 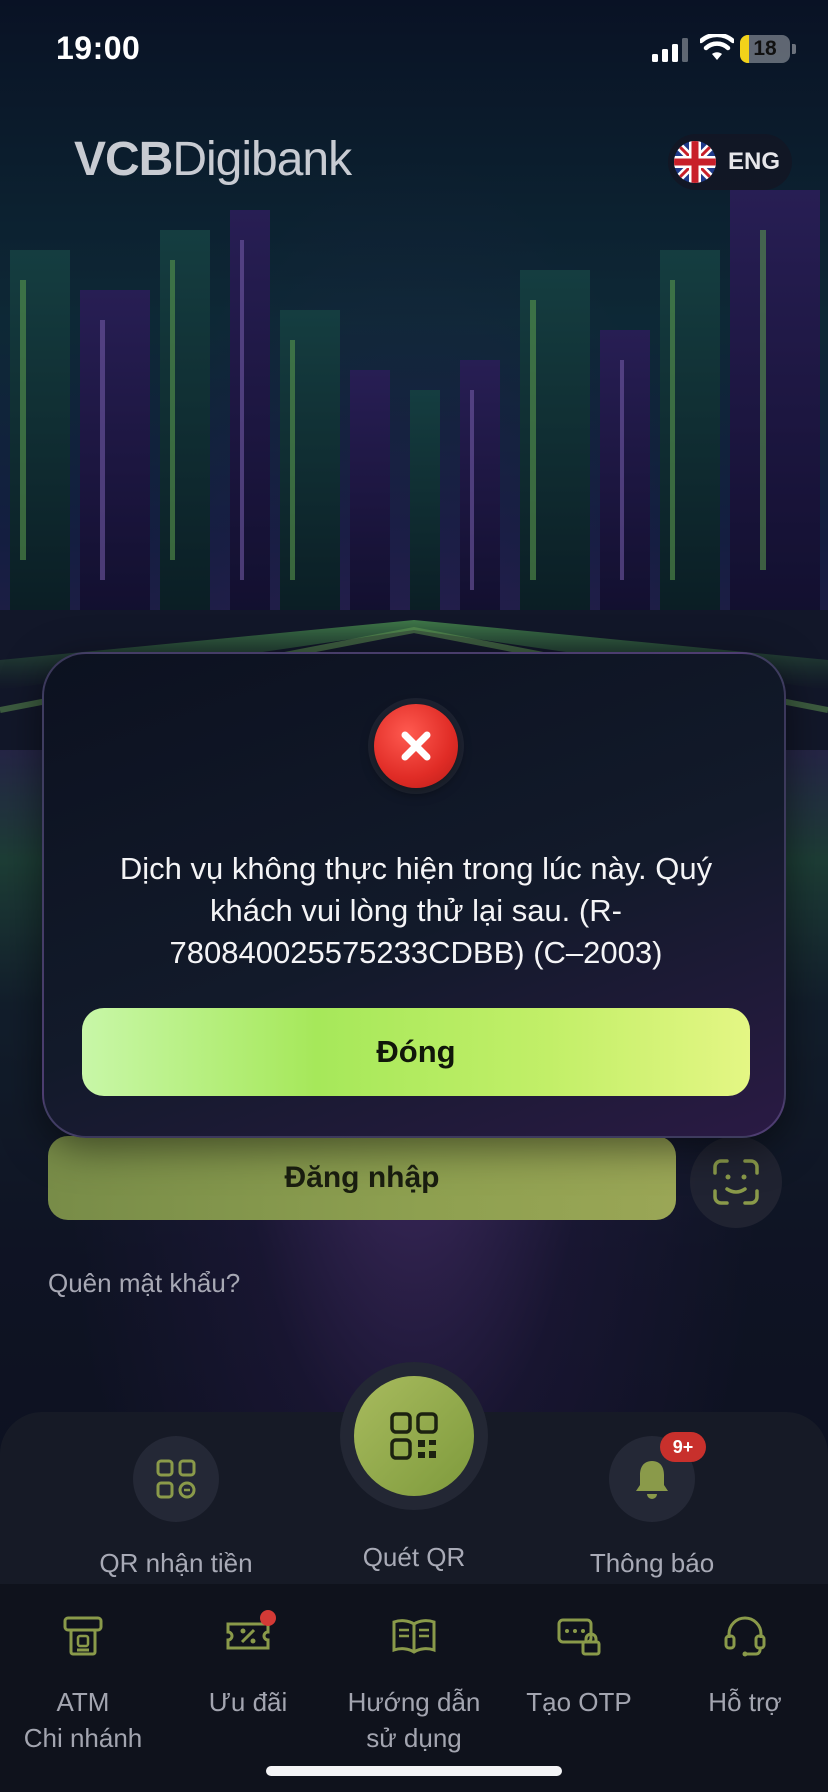 I want to click on forgot-password-link: Quên mật khẩu?, so click(x=144, y=1283).